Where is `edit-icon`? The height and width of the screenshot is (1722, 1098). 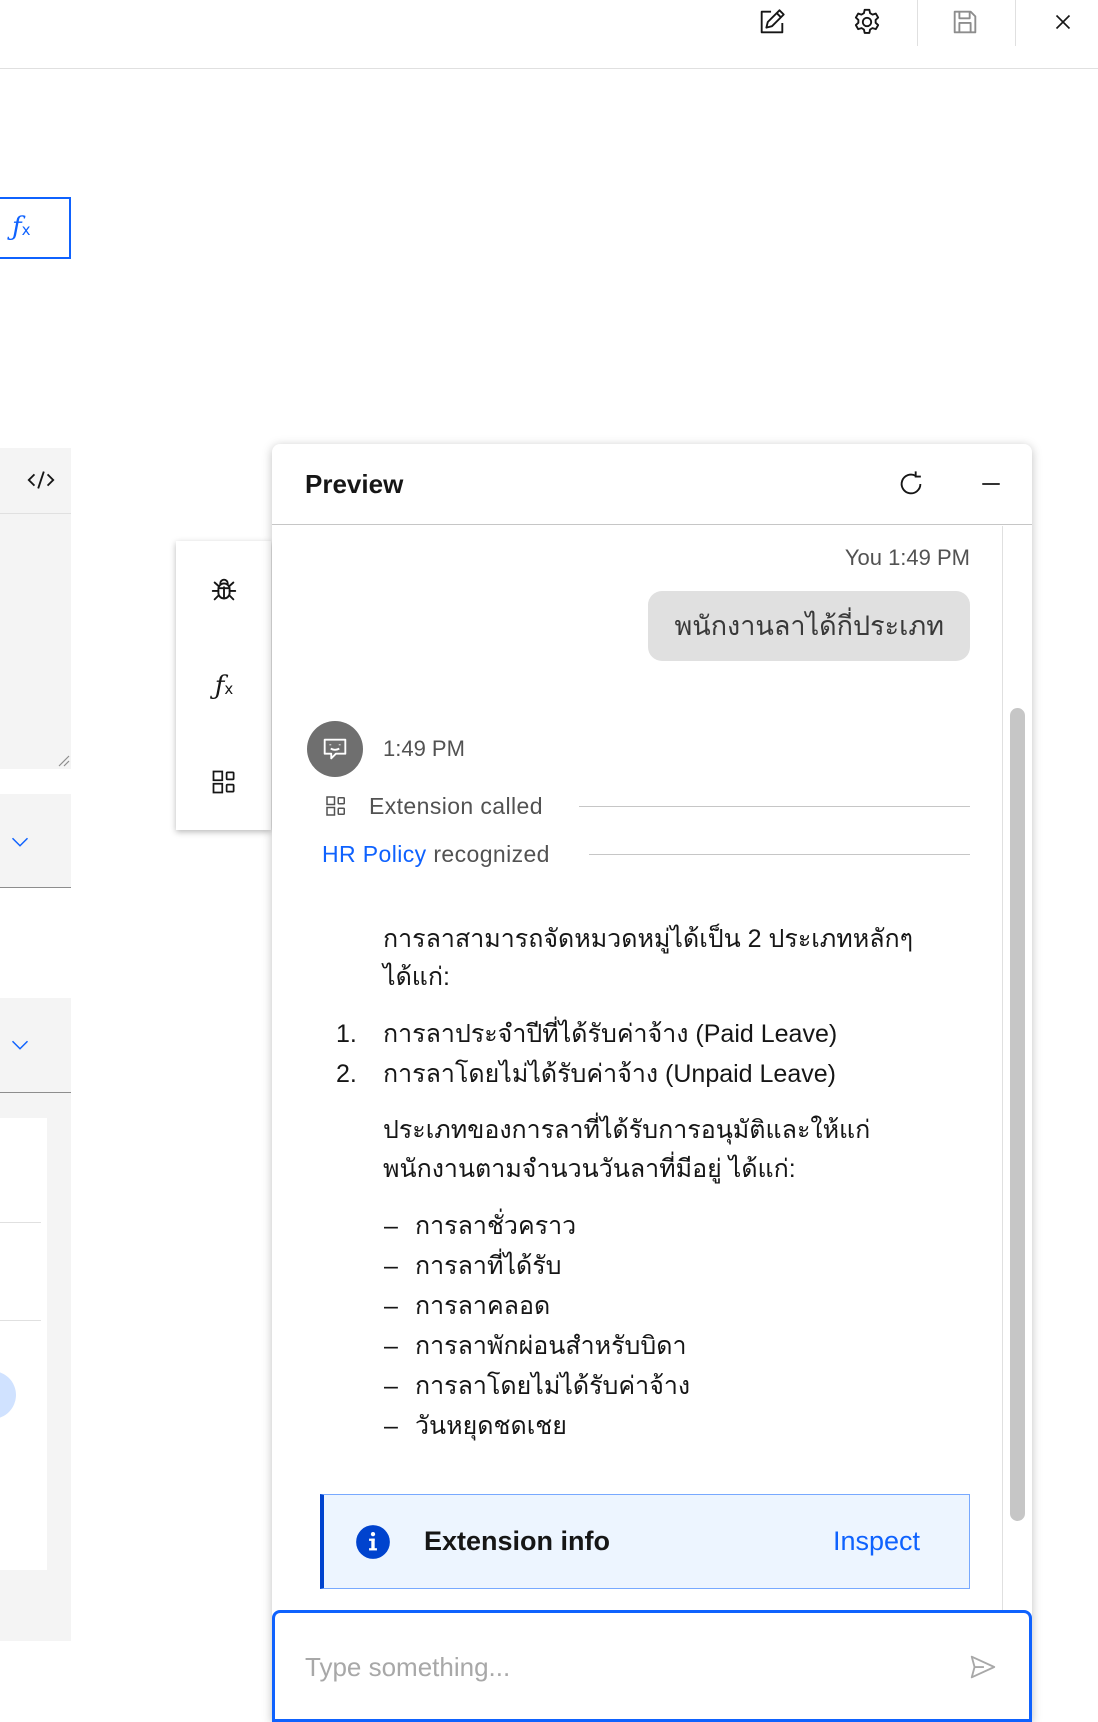
edit-icon is located at coordinates (772, 22).